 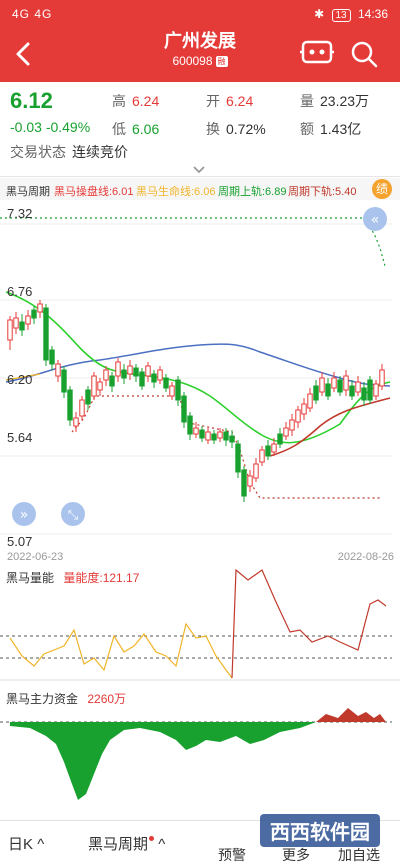 I want to click on header: 4G 4G ✱ 13 14:36 广州发展 600098 融, so click(x=200, y=41).